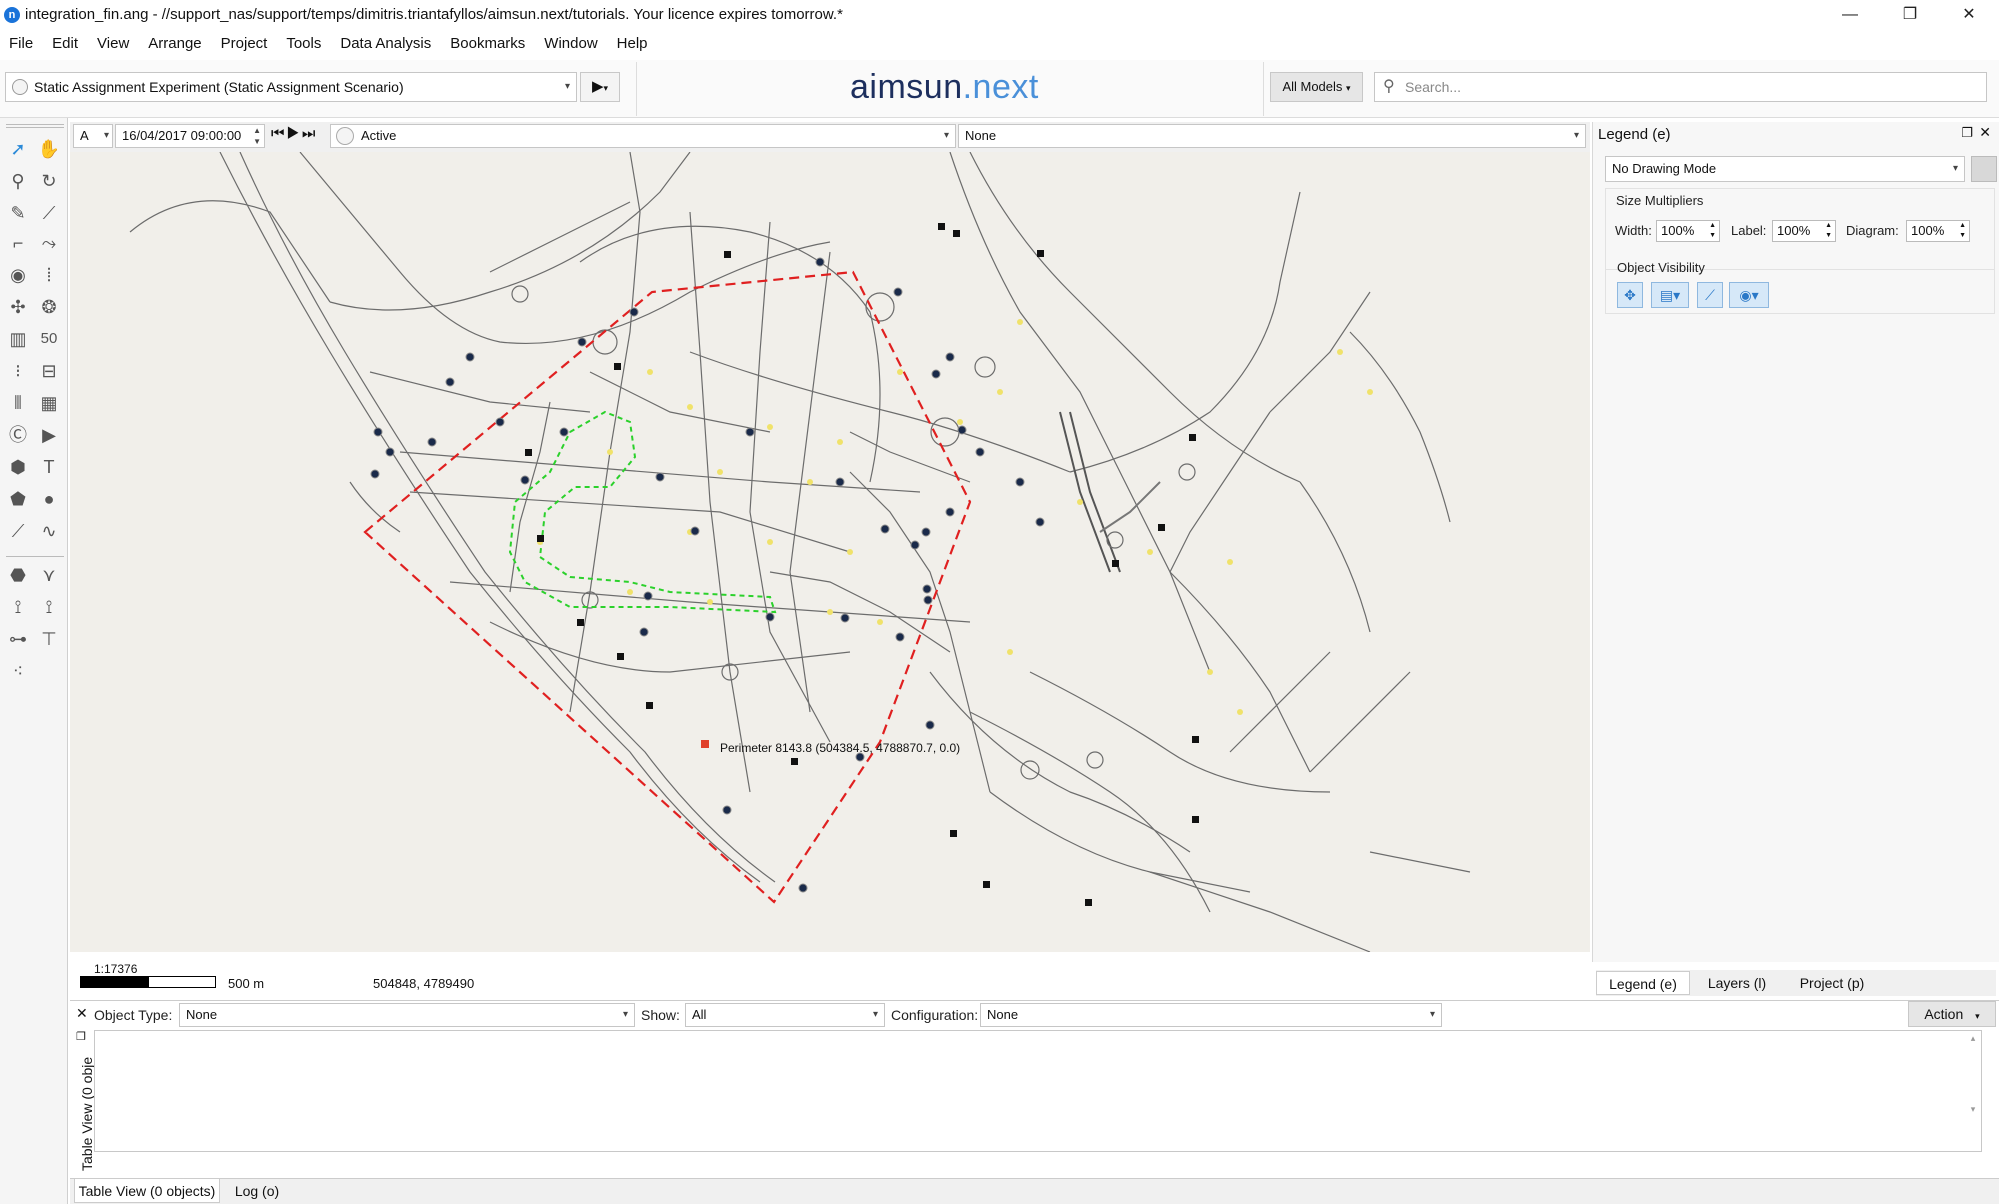  I want to click on vms-tool-icon: ⊤, so click(49, 639).